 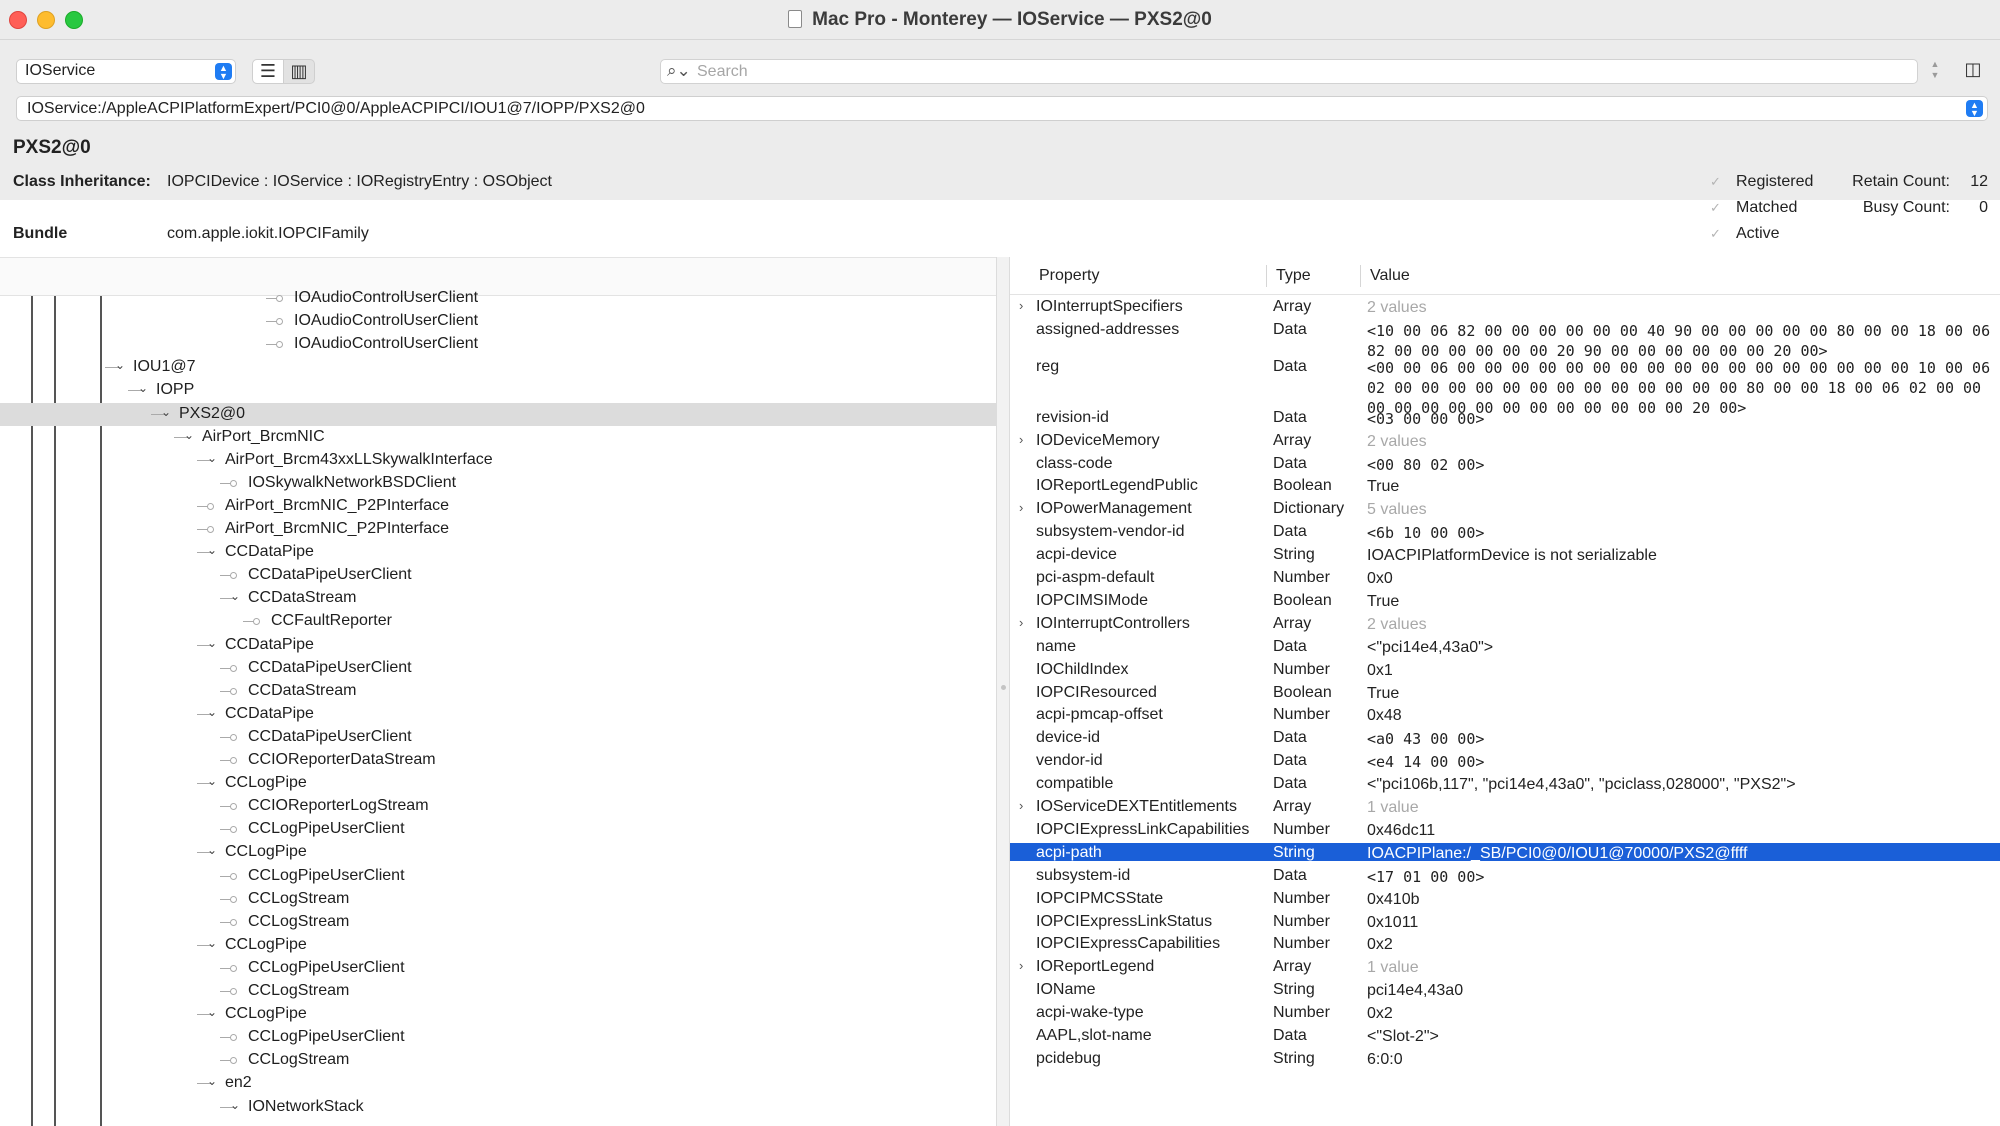 I want to click on search-stepper: ▲ ▼, so click(x=1935, y=71).